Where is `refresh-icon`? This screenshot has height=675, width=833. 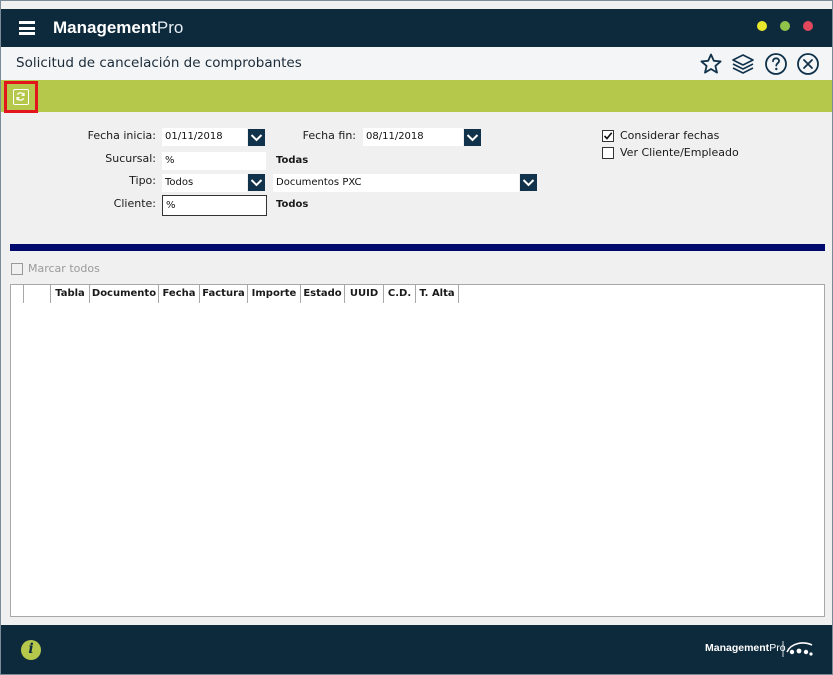 refresh-icon is located at coordinates (21, 97).